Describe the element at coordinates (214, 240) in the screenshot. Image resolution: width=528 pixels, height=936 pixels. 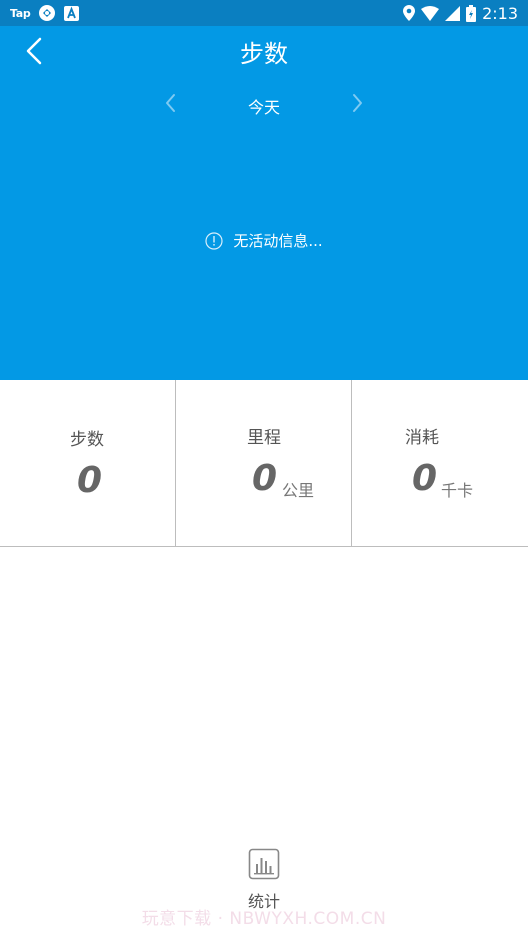
I see `info-icon` at that location.